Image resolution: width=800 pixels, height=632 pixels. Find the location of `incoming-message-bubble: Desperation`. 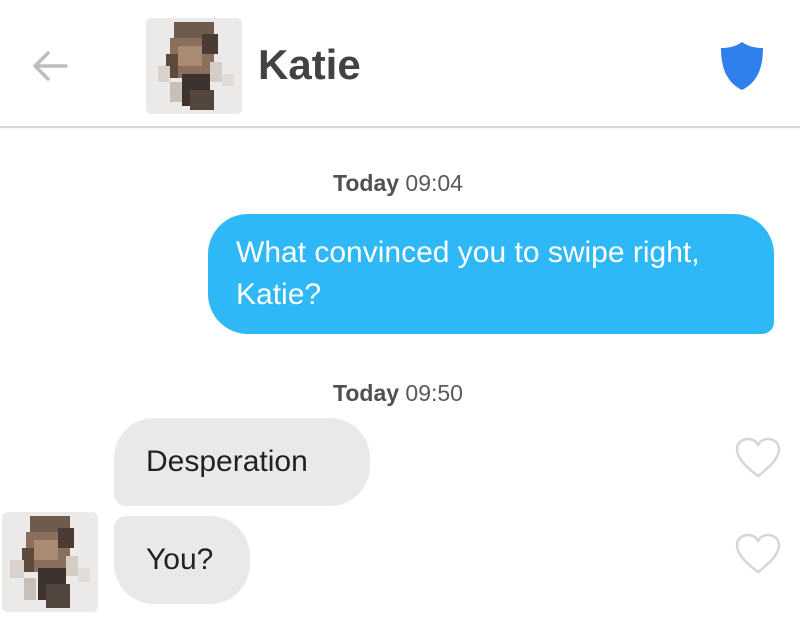

incoming-message-bubble: Desperation is located at coordinates (242, 462).